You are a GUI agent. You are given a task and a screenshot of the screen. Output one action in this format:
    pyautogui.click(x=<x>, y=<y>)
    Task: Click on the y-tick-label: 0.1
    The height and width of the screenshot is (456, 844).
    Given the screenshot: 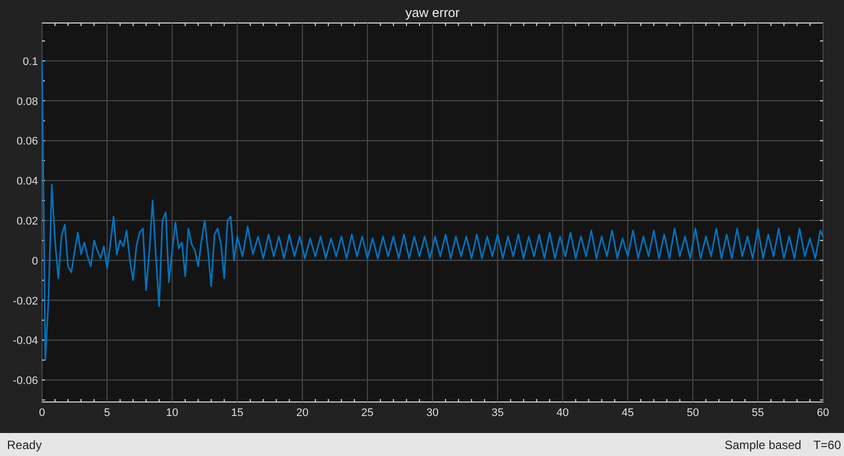 What is the action you would take?
    pyautogui.click(x=30, y=62)
    